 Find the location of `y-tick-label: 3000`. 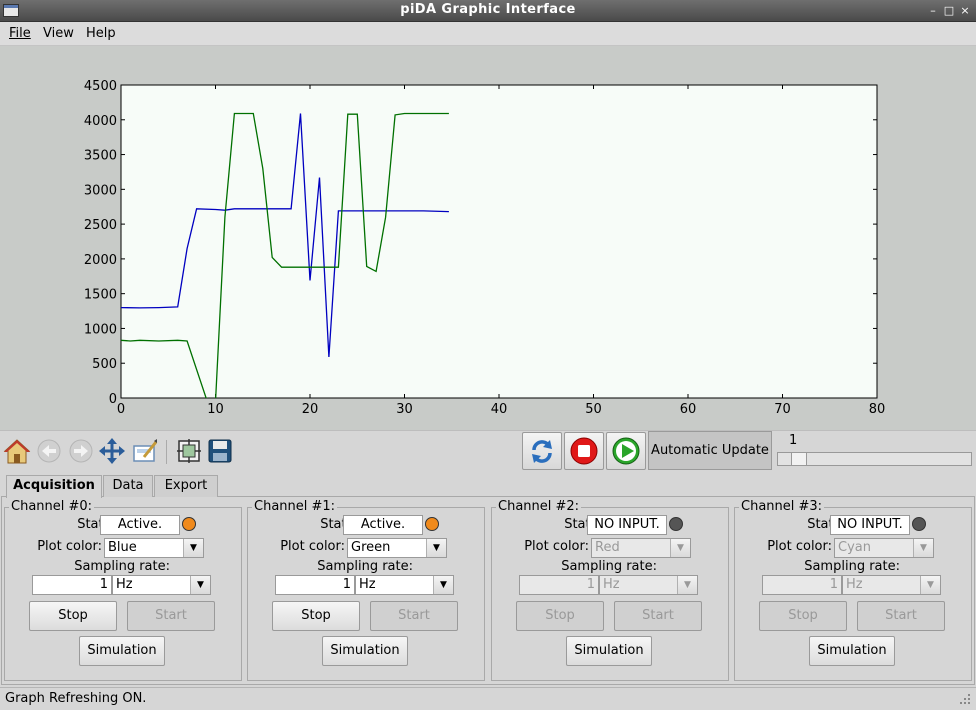

y-tick-label: 3000 is located at coordinates (100, 190).